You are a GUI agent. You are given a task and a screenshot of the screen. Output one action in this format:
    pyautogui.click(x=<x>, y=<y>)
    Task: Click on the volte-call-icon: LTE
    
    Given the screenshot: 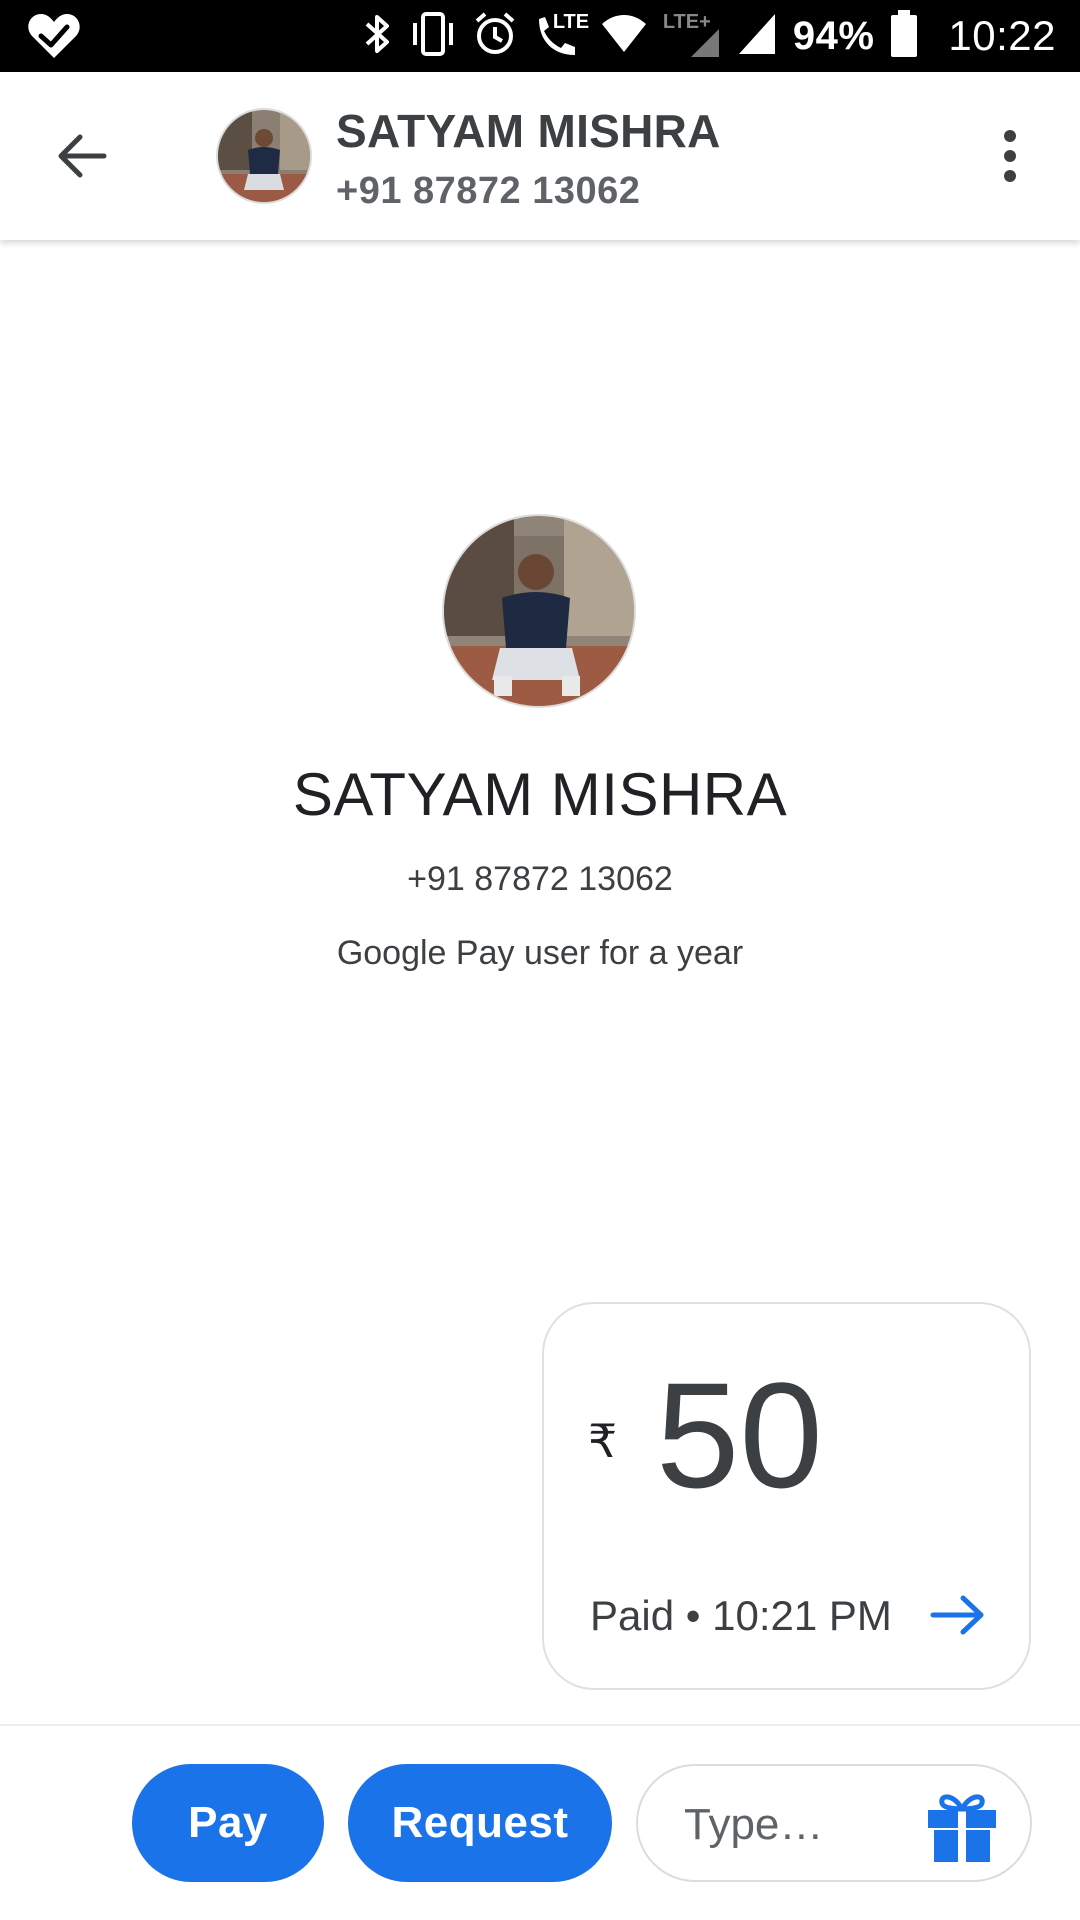 What is the action you would take?
    pyautogui.click(x=561, y=35)
    